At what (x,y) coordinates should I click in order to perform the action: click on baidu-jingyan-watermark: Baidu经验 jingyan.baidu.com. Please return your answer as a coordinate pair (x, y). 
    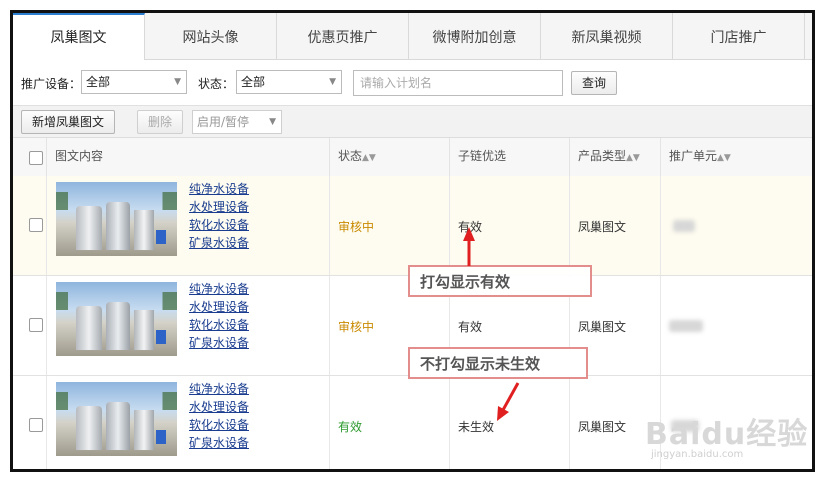
    Looking at the image, I should click on (726, 434).